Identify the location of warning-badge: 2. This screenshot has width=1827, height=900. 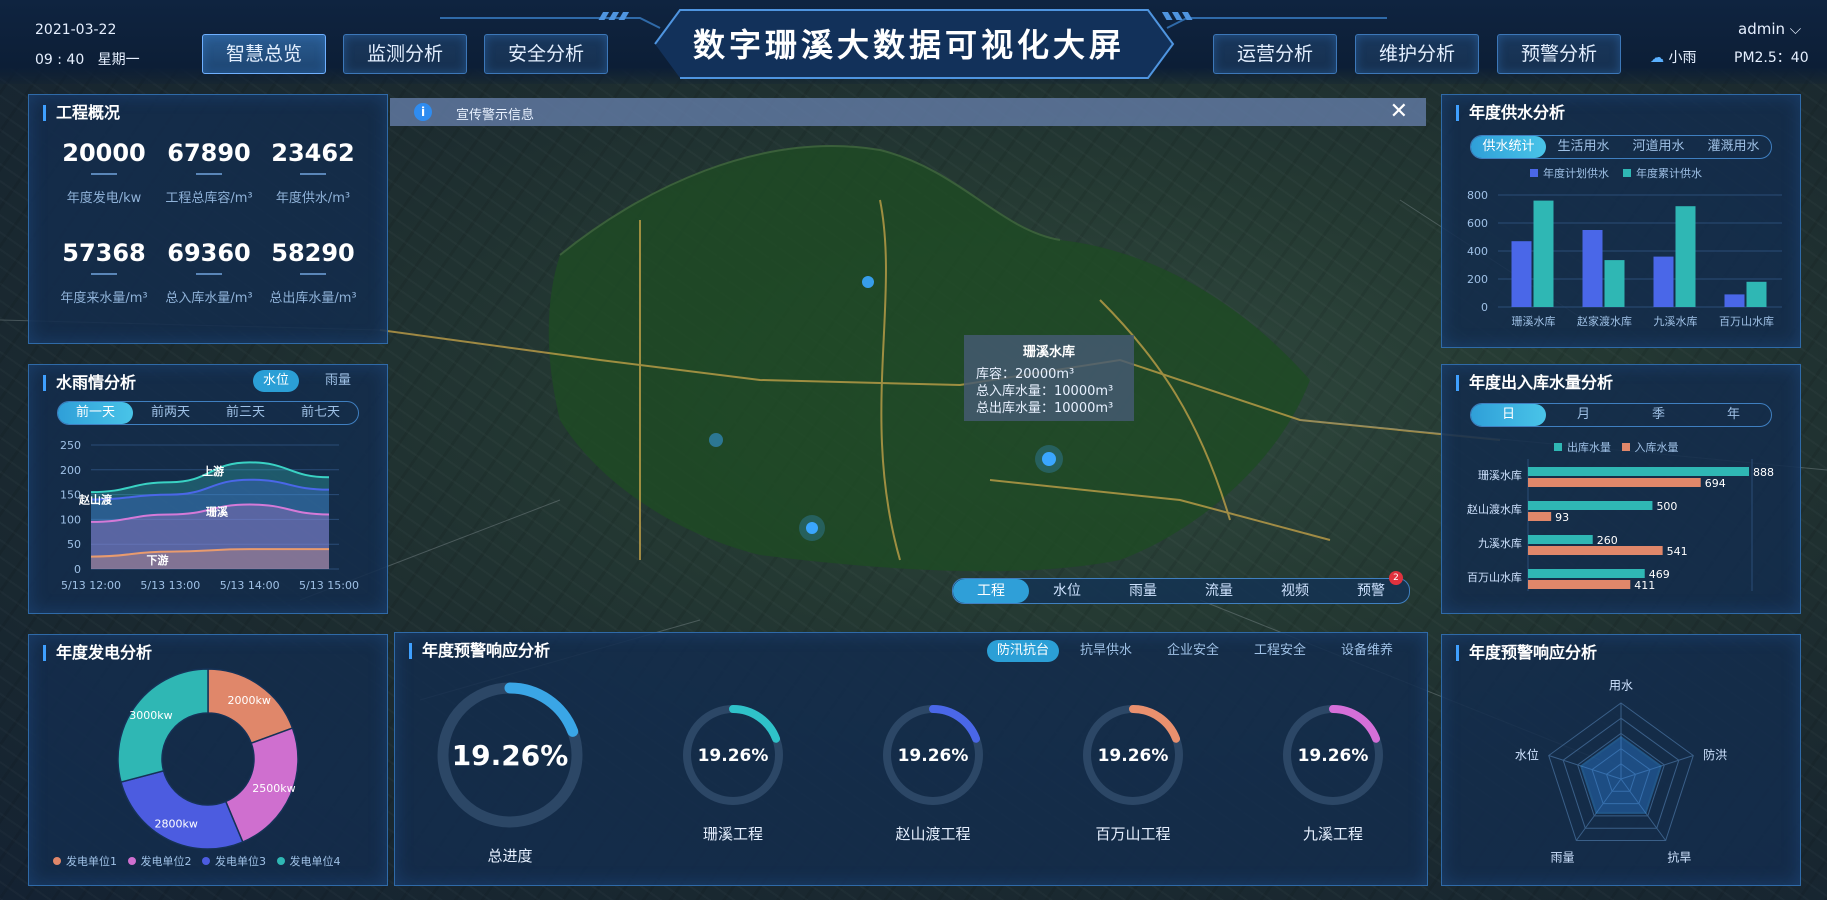
(1396, 578).